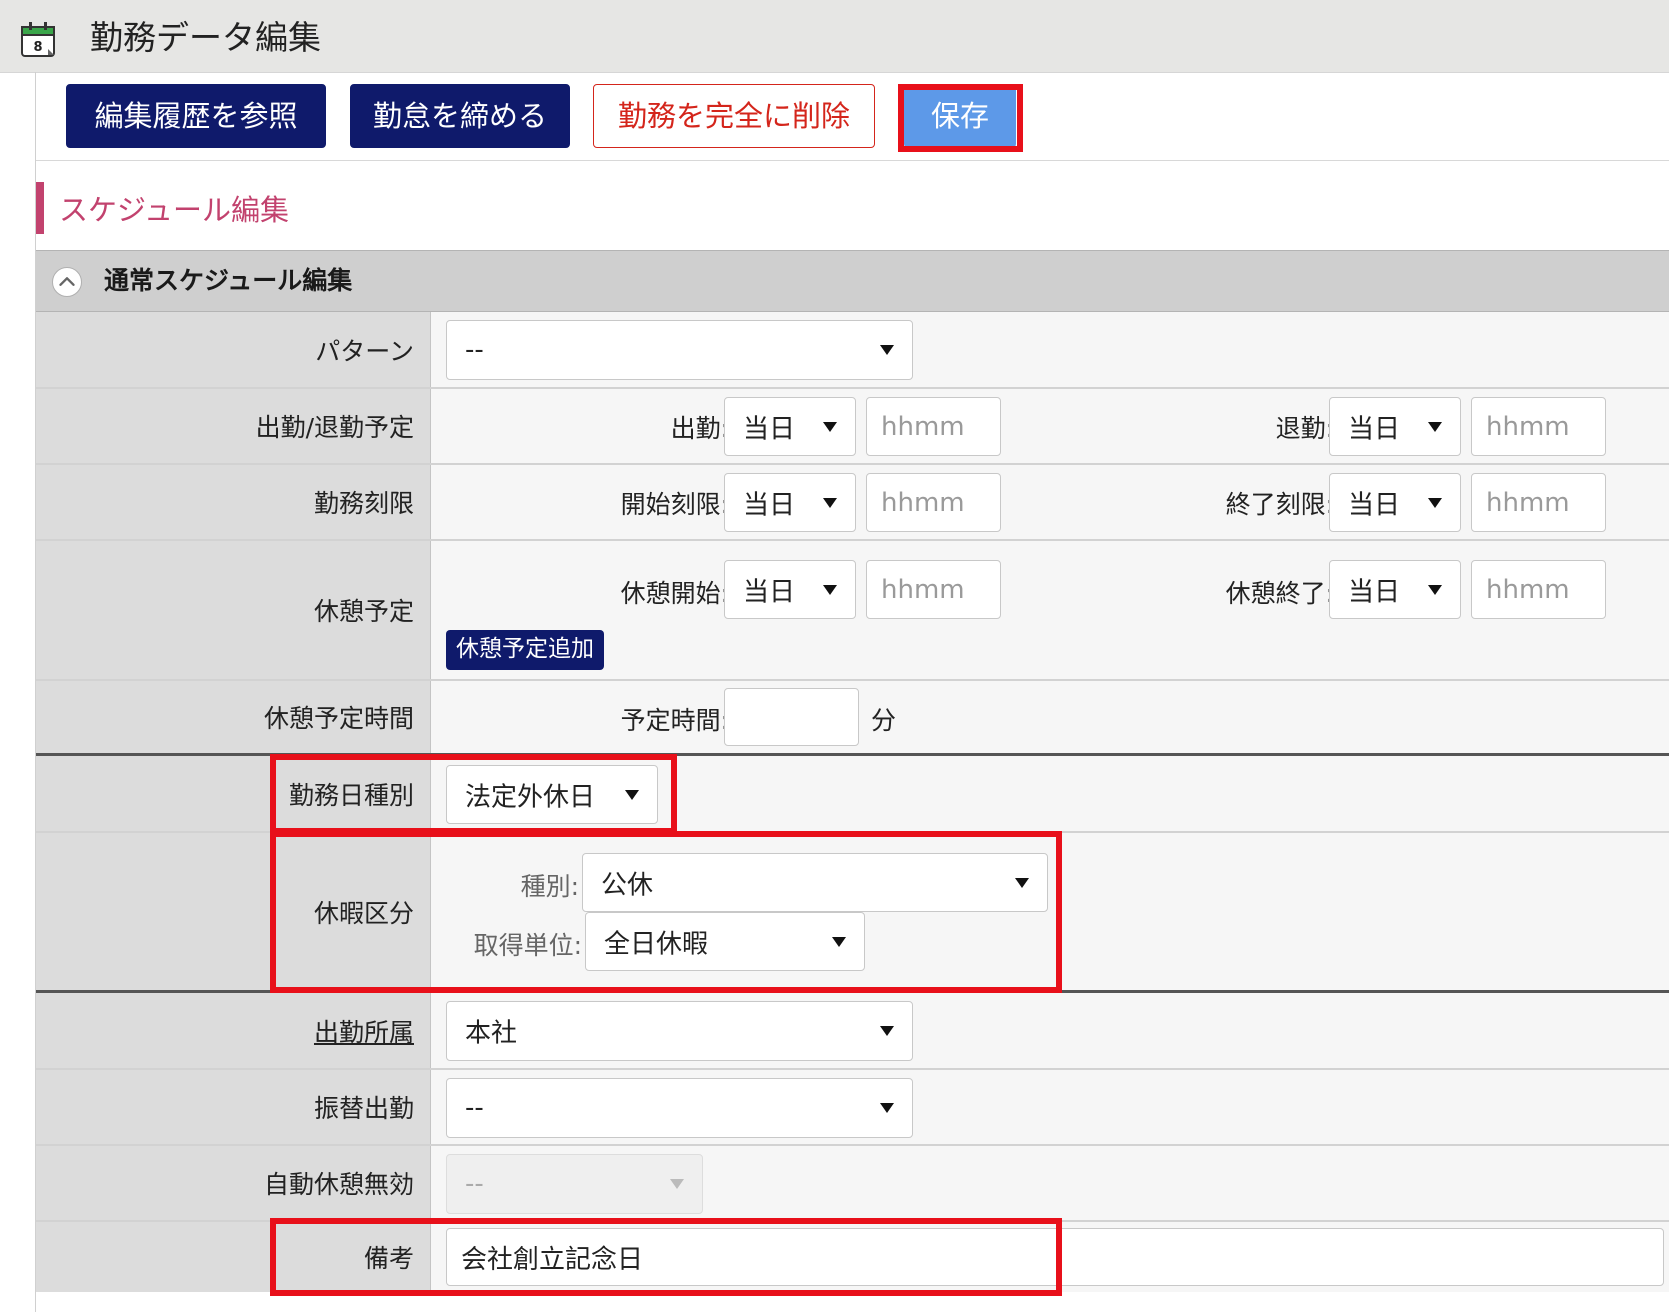 This screenshot has height=1312, width=1669. I want to click on add-break-button: 休憩予定追加, so click(525, 650).